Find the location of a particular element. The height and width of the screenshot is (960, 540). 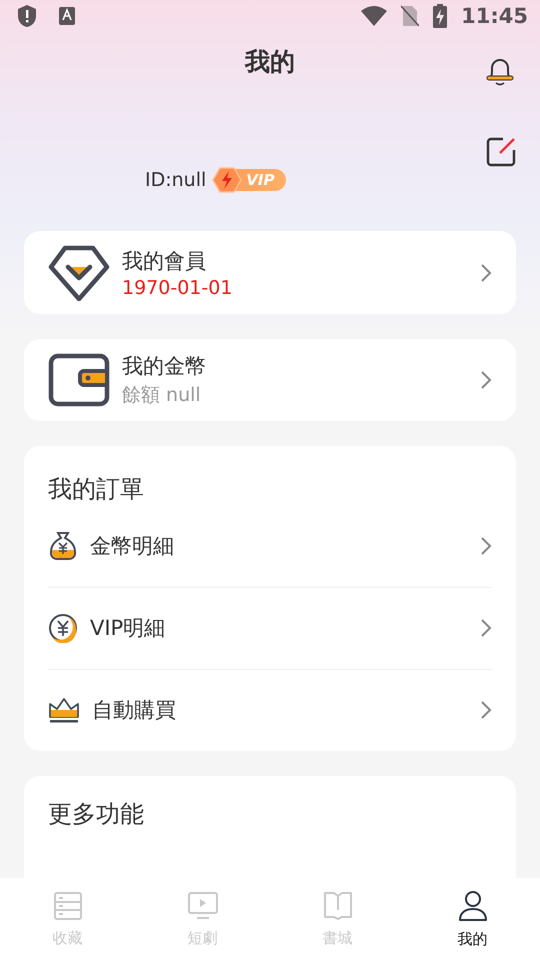

clock-time: 11:45 is located at coordinates (494, 16).